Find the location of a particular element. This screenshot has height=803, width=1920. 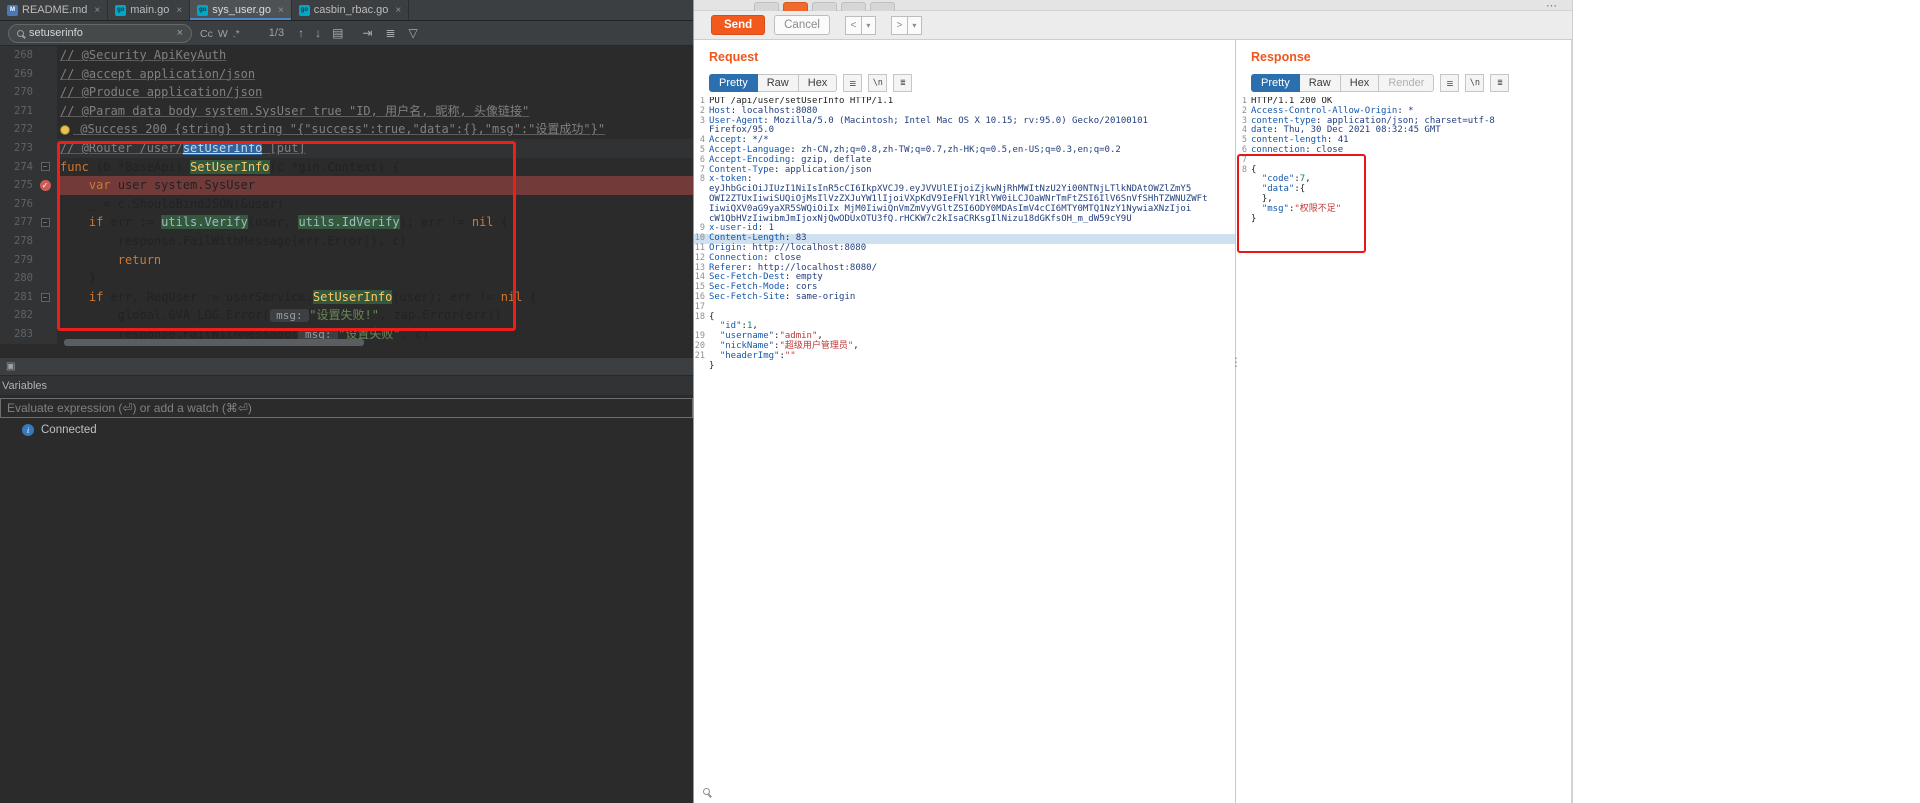

response-tab-pretty: Pretty is located at coordinates (1275, 83).